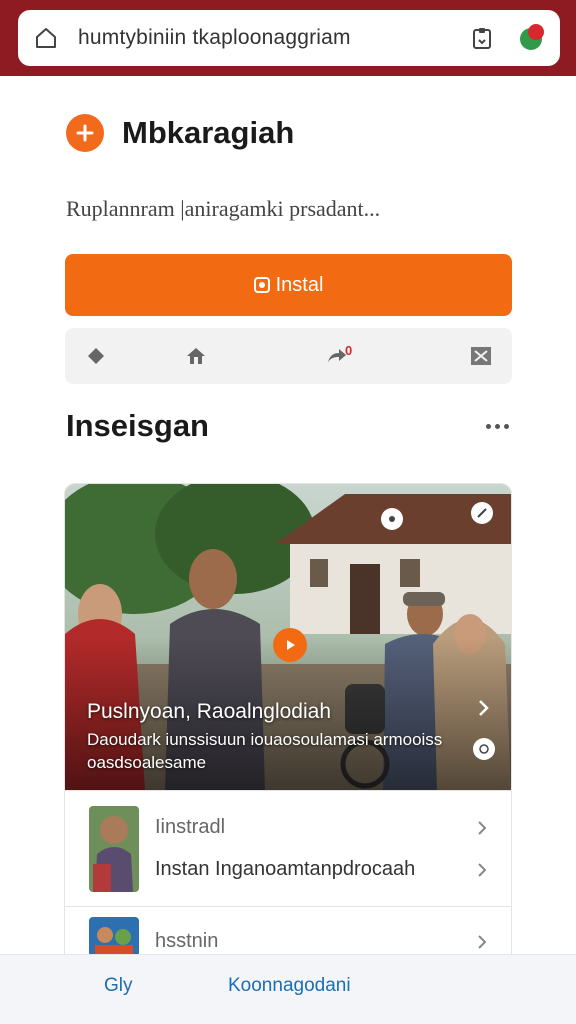 This screenshot has width=576, height=1024. What do you see at coordinates (481, 356) in the screenshot?
I see `close-box-icon` at bounding box center [481, 356].